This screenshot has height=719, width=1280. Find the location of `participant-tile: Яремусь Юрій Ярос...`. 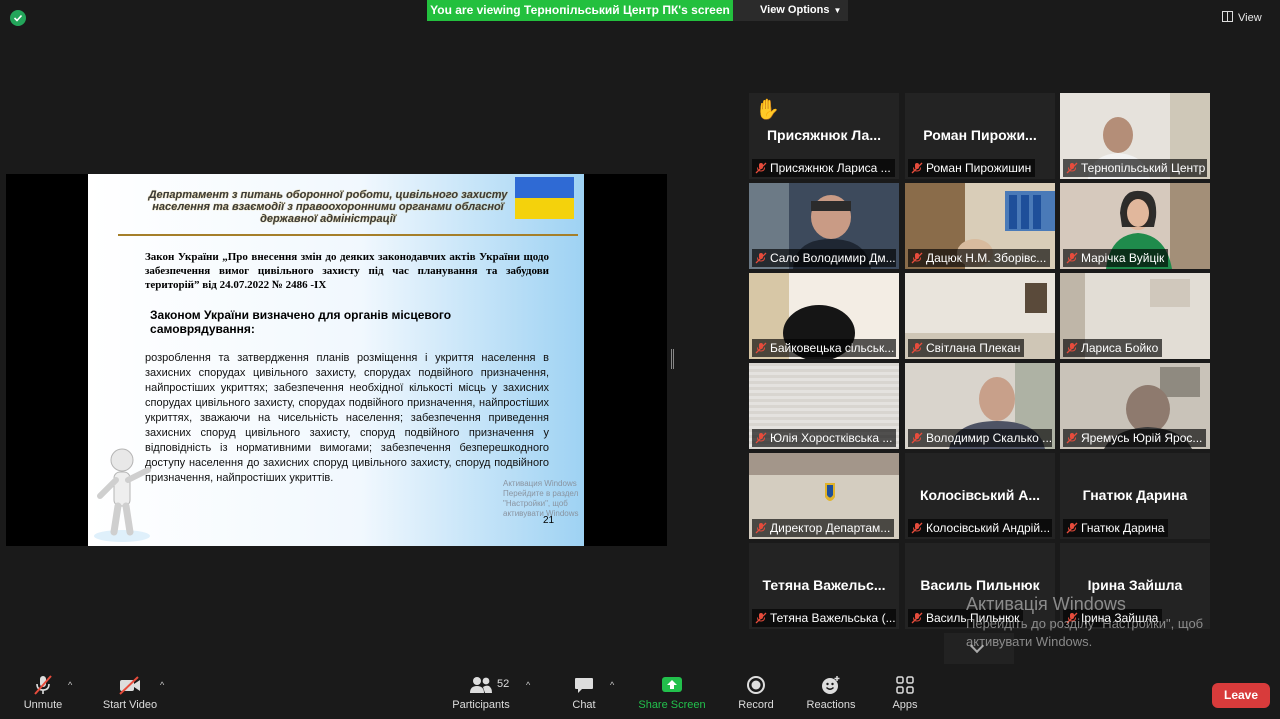

participant-tile: Яремусь Юрій Ярос... is located at coordinates (1135, 406).